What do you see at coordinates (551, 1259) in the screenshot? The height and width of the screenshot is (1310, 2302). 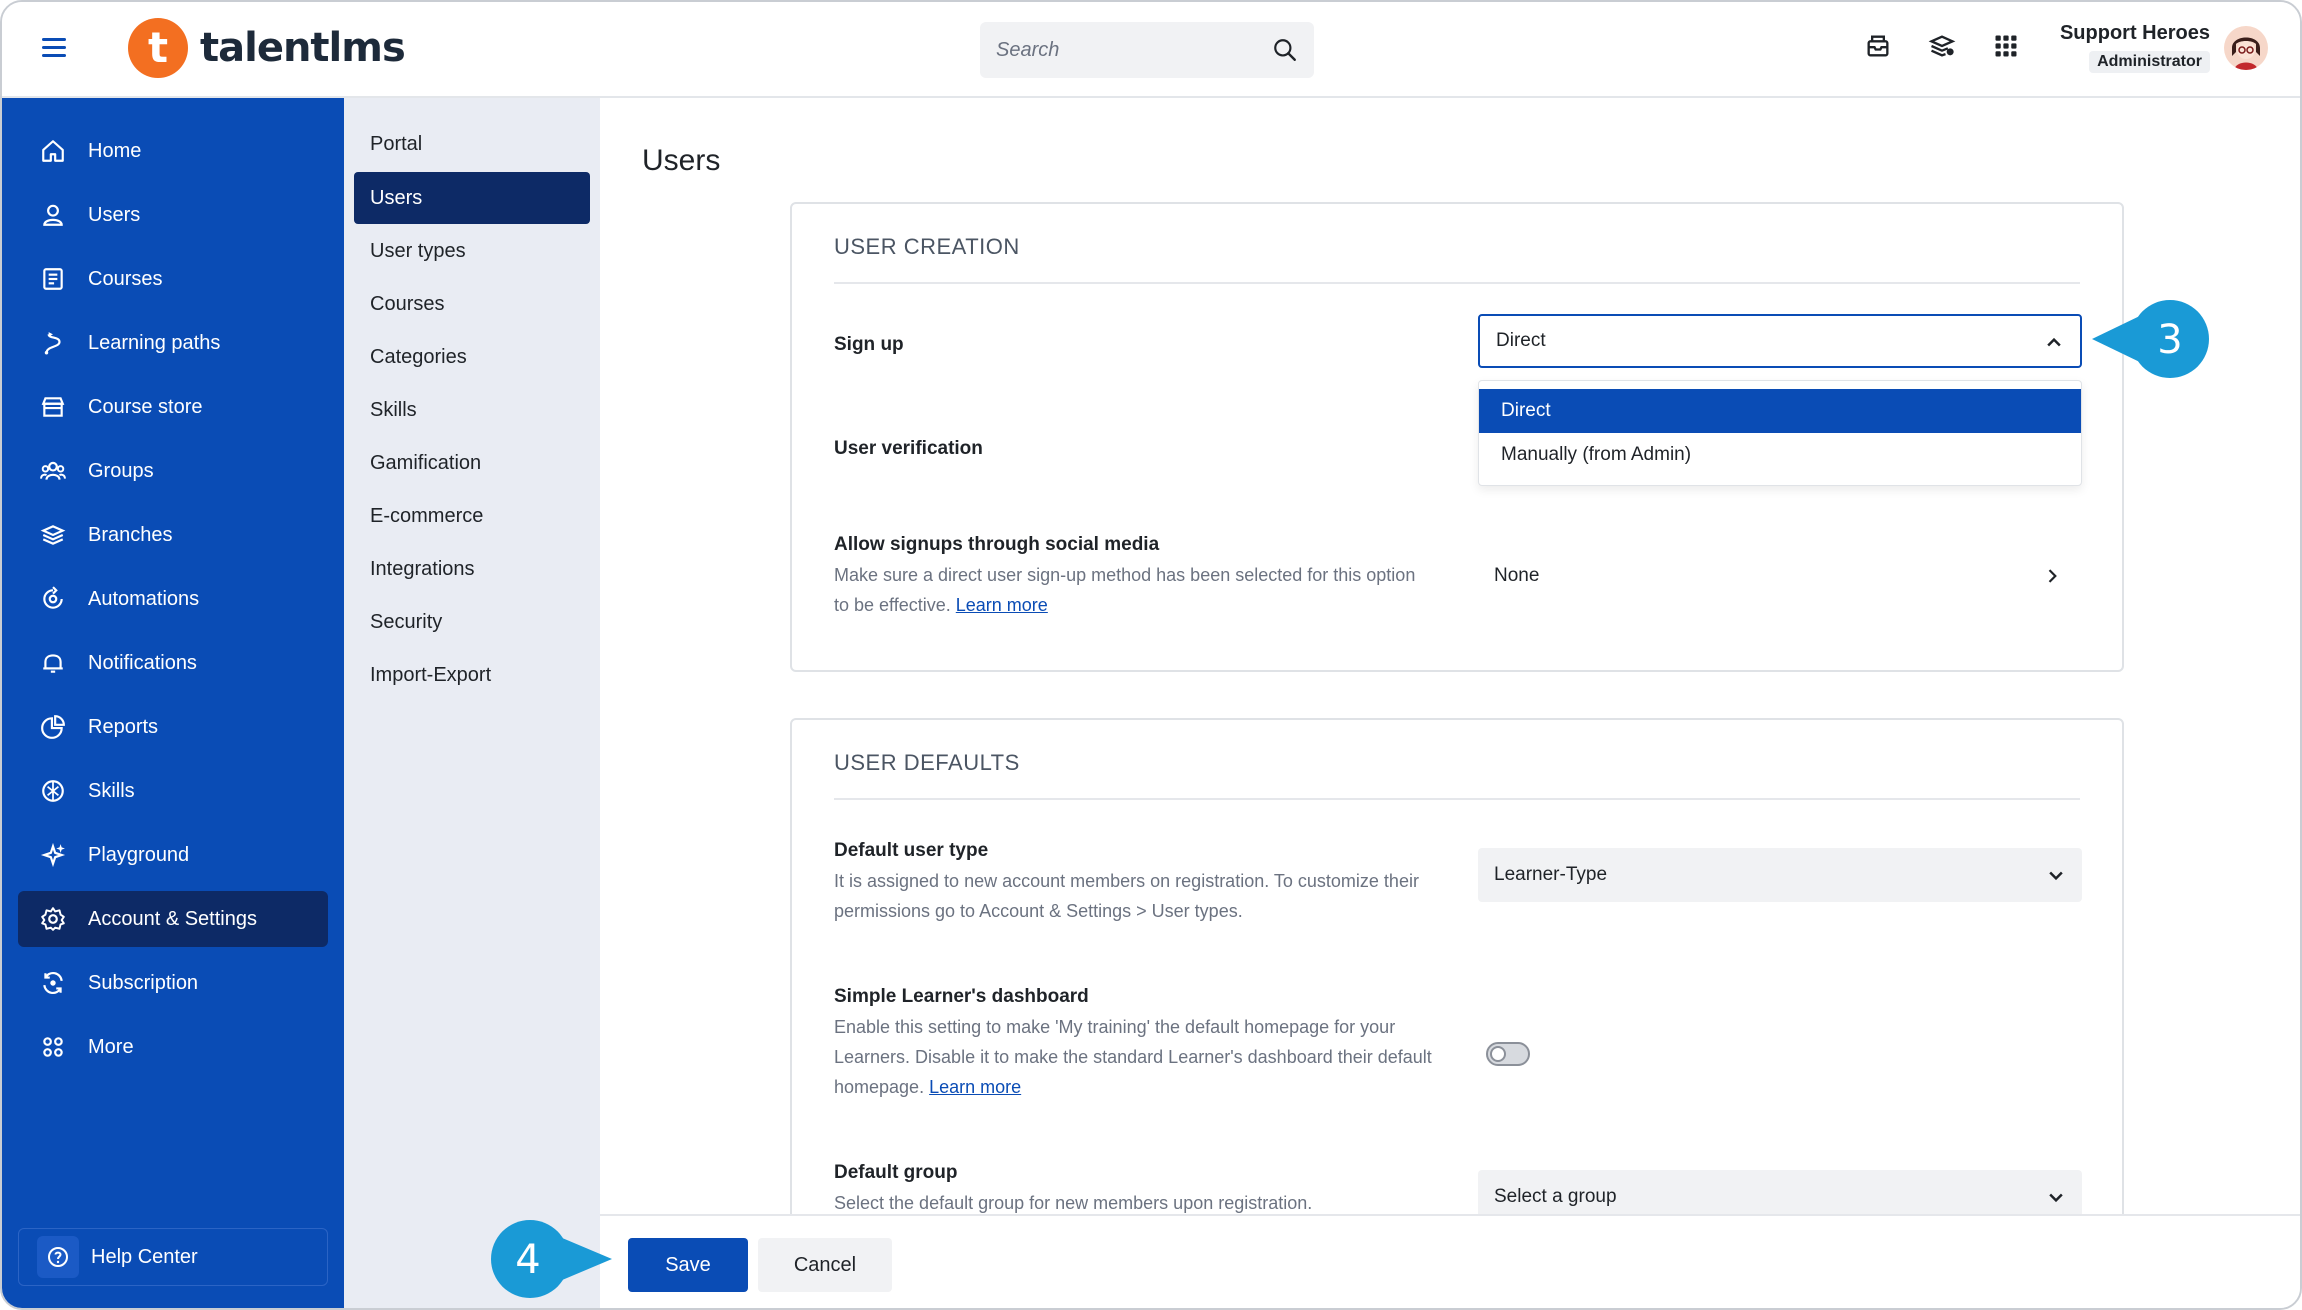 I see `step-callout-4: 4` at bounding box center [551, 1259].